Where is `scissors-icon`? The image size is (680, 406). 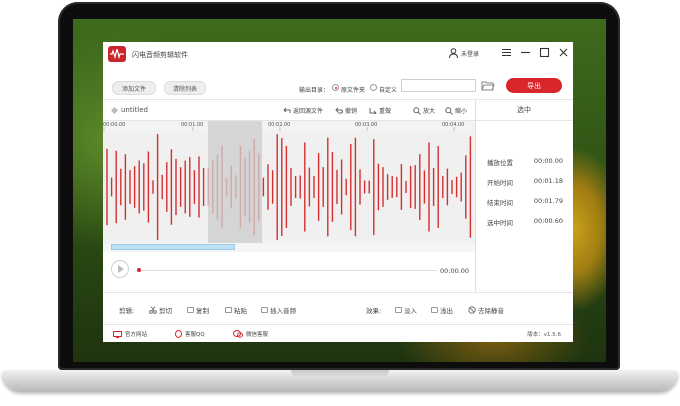 scissors-icon is located at coordinates (153, 310).